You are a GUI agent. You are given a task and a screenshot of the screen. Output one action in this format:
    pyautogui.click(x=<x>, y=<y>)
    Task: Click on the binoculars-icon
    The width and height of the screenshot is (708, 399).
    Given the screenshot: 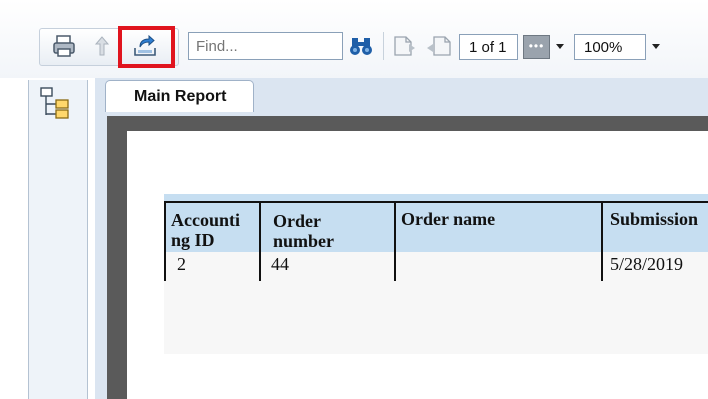 What is the action you would take?
    pyautogui.click(x=361, y=46)
    